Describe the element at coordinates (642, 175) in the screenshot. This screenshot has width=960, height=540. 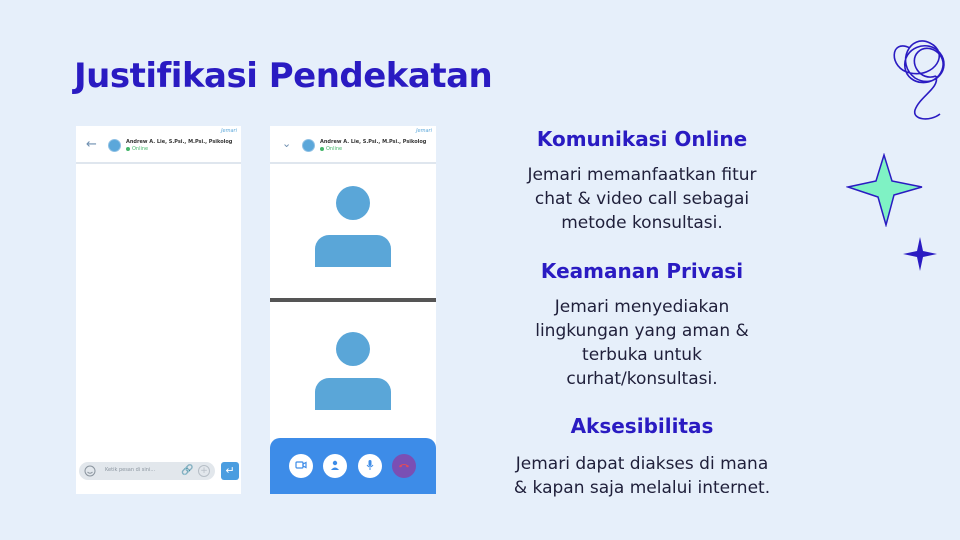
I see `section-line: Jemari memanfaatkan fitur` at that location.